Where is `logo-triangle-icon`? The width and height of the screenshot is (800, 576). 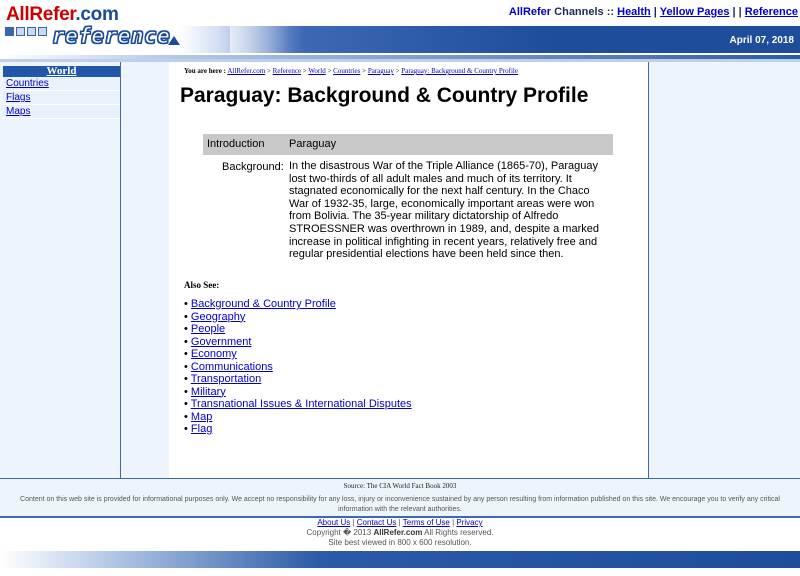 logo-triangle-icon is located at coordinates (174, 40).